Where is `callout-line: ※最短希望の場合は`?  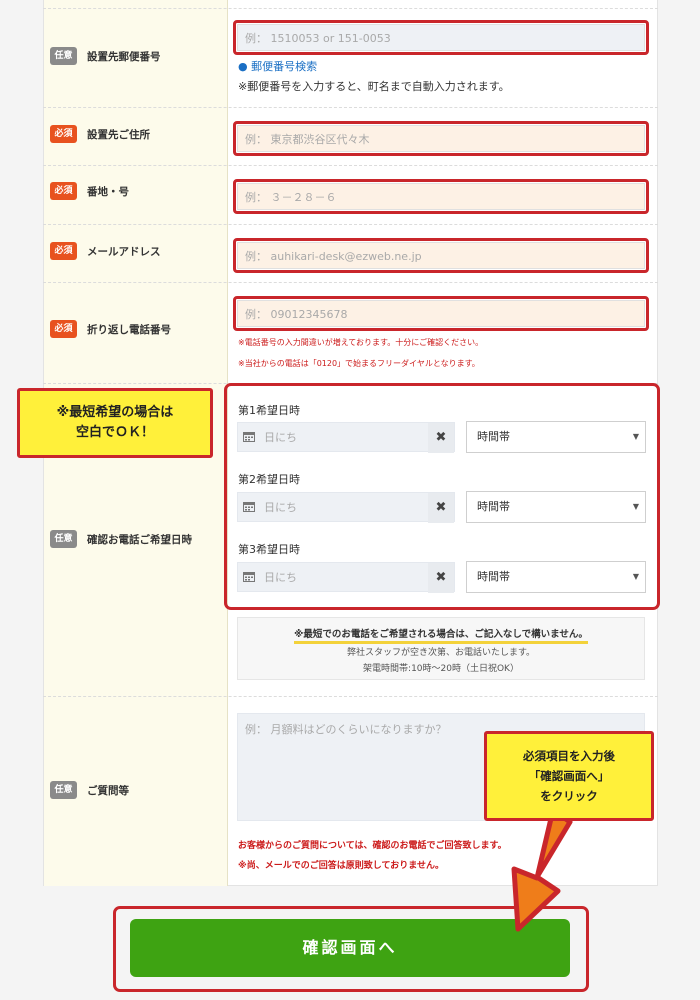 callout-line: ※最短希望の場合は is located at coordinates (115, 412).